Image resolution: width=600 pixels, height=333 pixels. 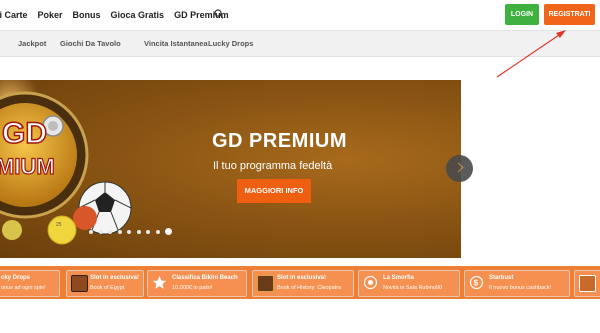 I want to click on login-button: LOGIN, so click(x=522, y=14).